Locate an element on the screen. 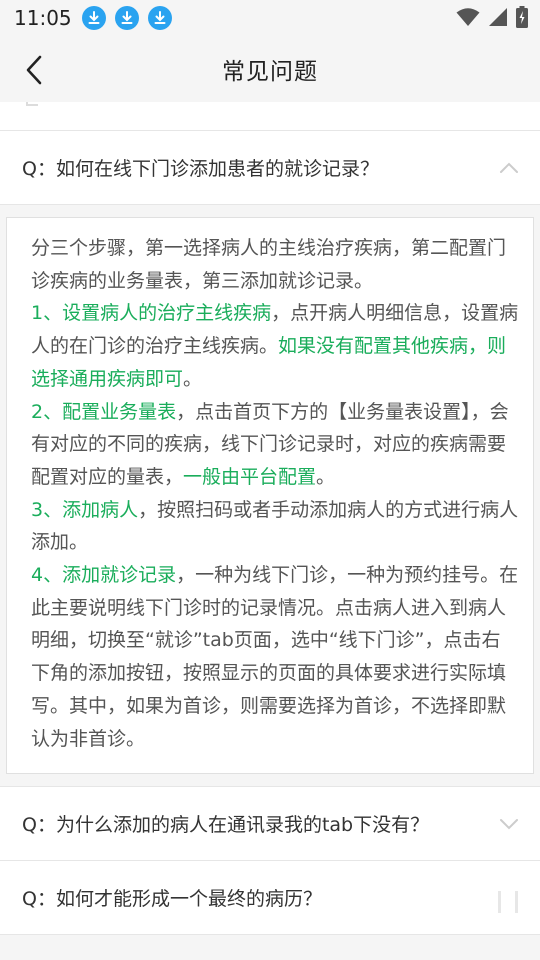 The image size is (540, 960). cellular-icon is located at coordinates (498, 17).